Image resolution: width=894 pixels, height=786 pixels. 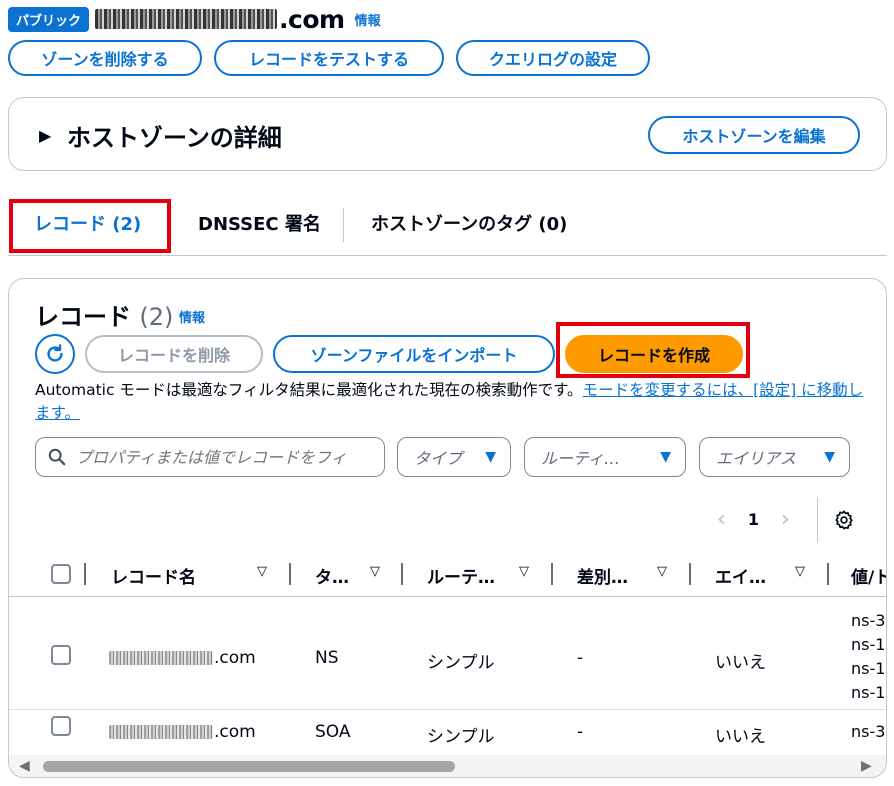 I want to click on page-number: 1, so click(x=753, y=519).